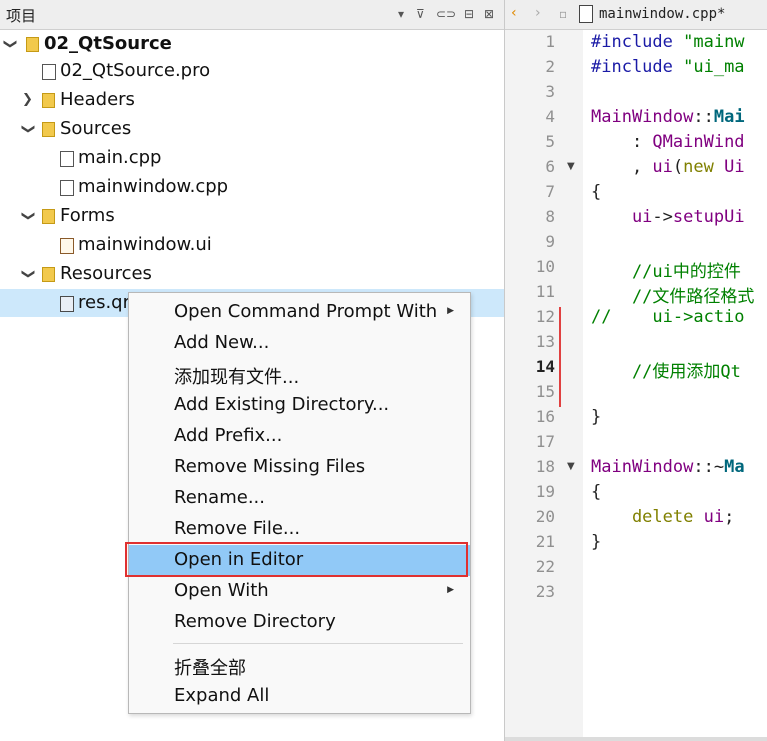 This screenshot has height=741, width=767. Describe the element at coordinates (545, 491) in the screenshot. I see `line-number: 19` at that location.